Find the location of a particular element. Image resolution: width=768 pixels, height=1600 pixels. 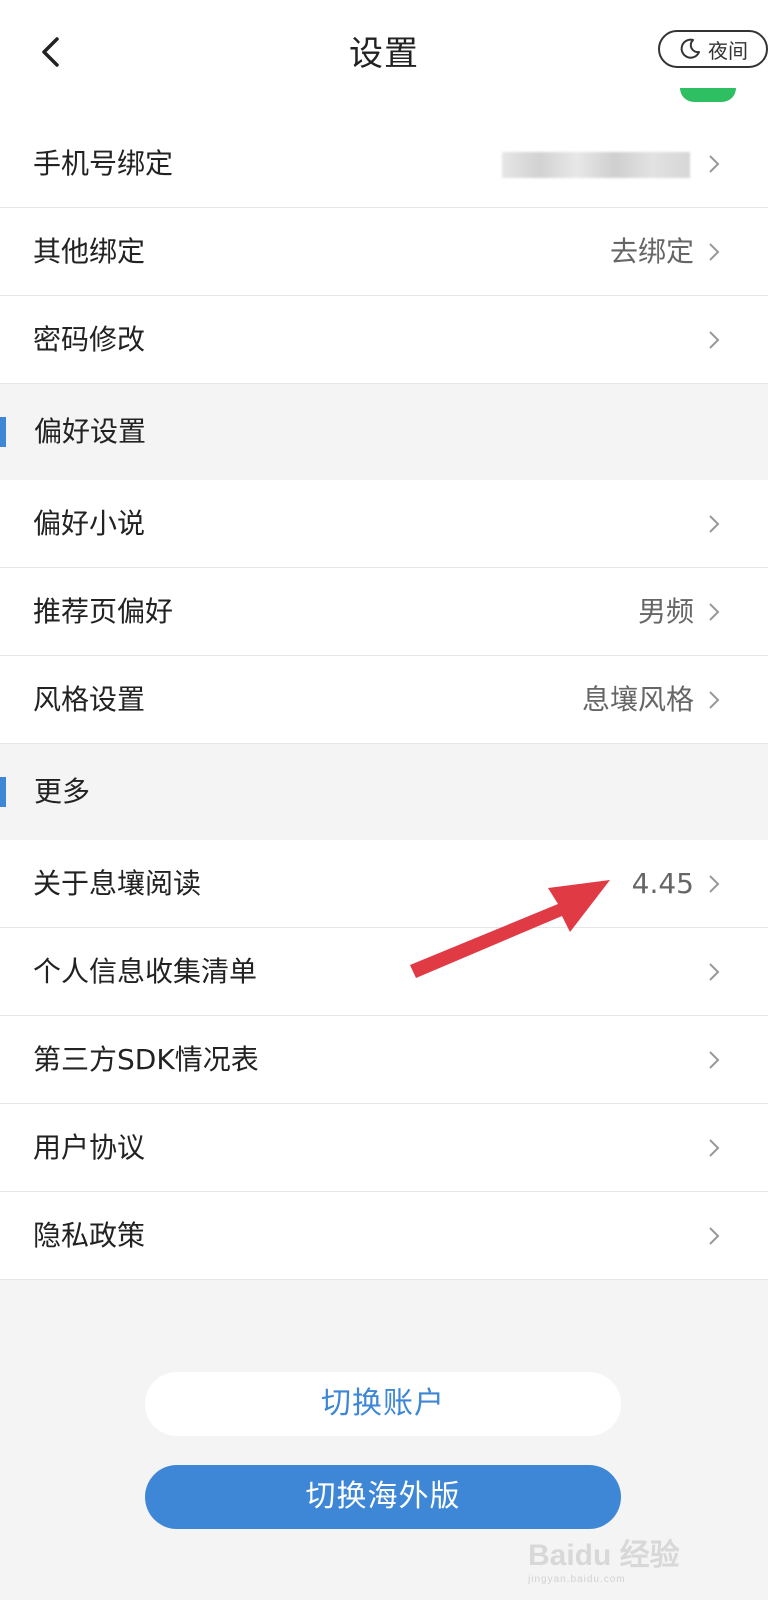

top-nav-bar: 设置 夜间 is located at coordinates (384, 60).